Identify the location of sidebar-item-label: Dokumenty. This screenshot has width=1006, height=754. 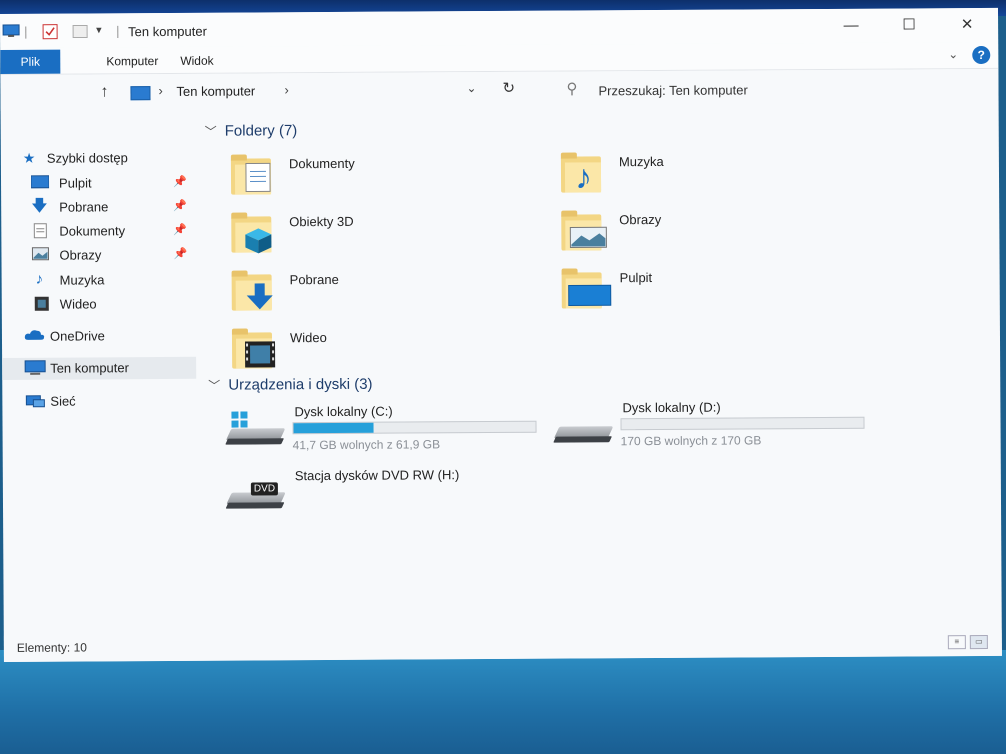
(92, 231).